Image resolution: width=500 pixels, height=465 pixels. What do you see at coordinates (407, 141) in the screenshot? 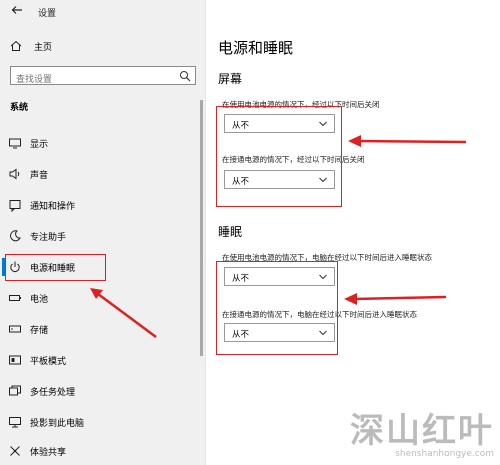
I see `annotation-arrow-screen` at bounding box center [407, 141].